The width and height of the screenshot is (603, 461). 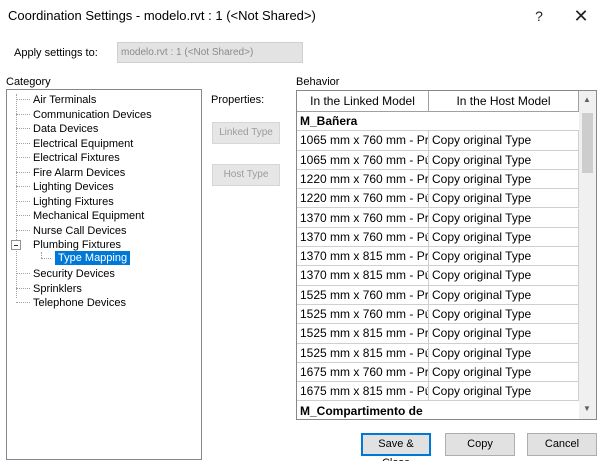 What do you see at coordinates (363, 392) in the screenshot?
I see `linked-type-cell: 1675 mm x 815 mm - Pú` at bounding box center [363, 392].